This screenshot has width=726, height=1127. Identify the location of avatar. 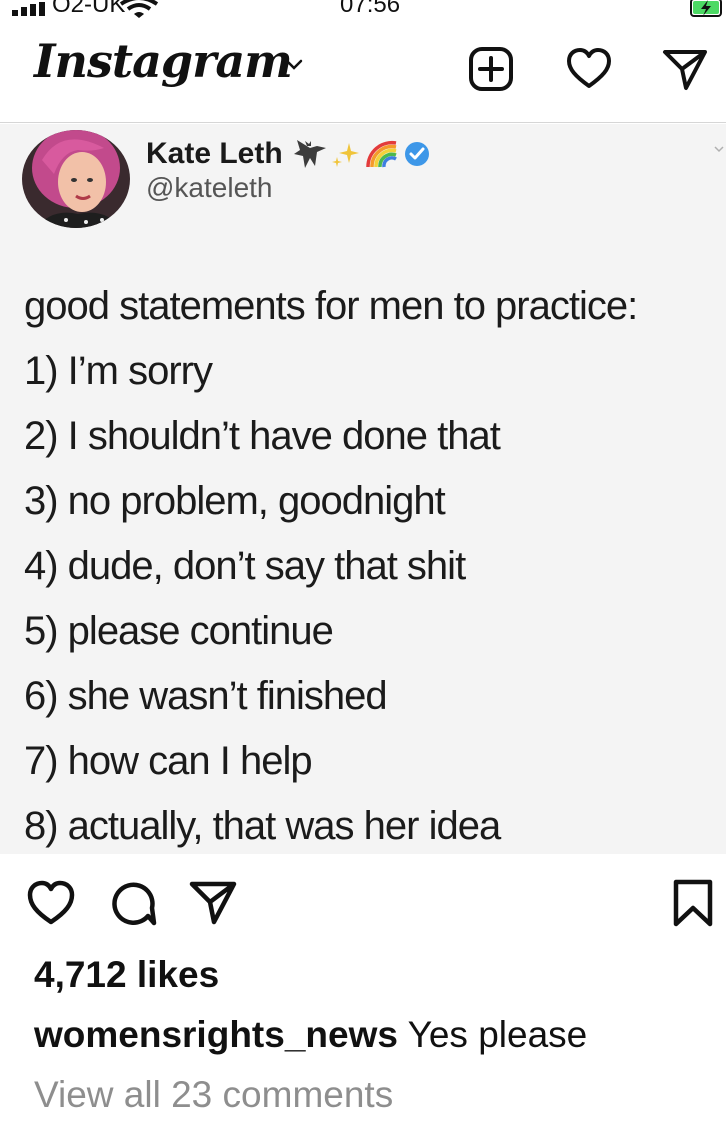
(76, 179).